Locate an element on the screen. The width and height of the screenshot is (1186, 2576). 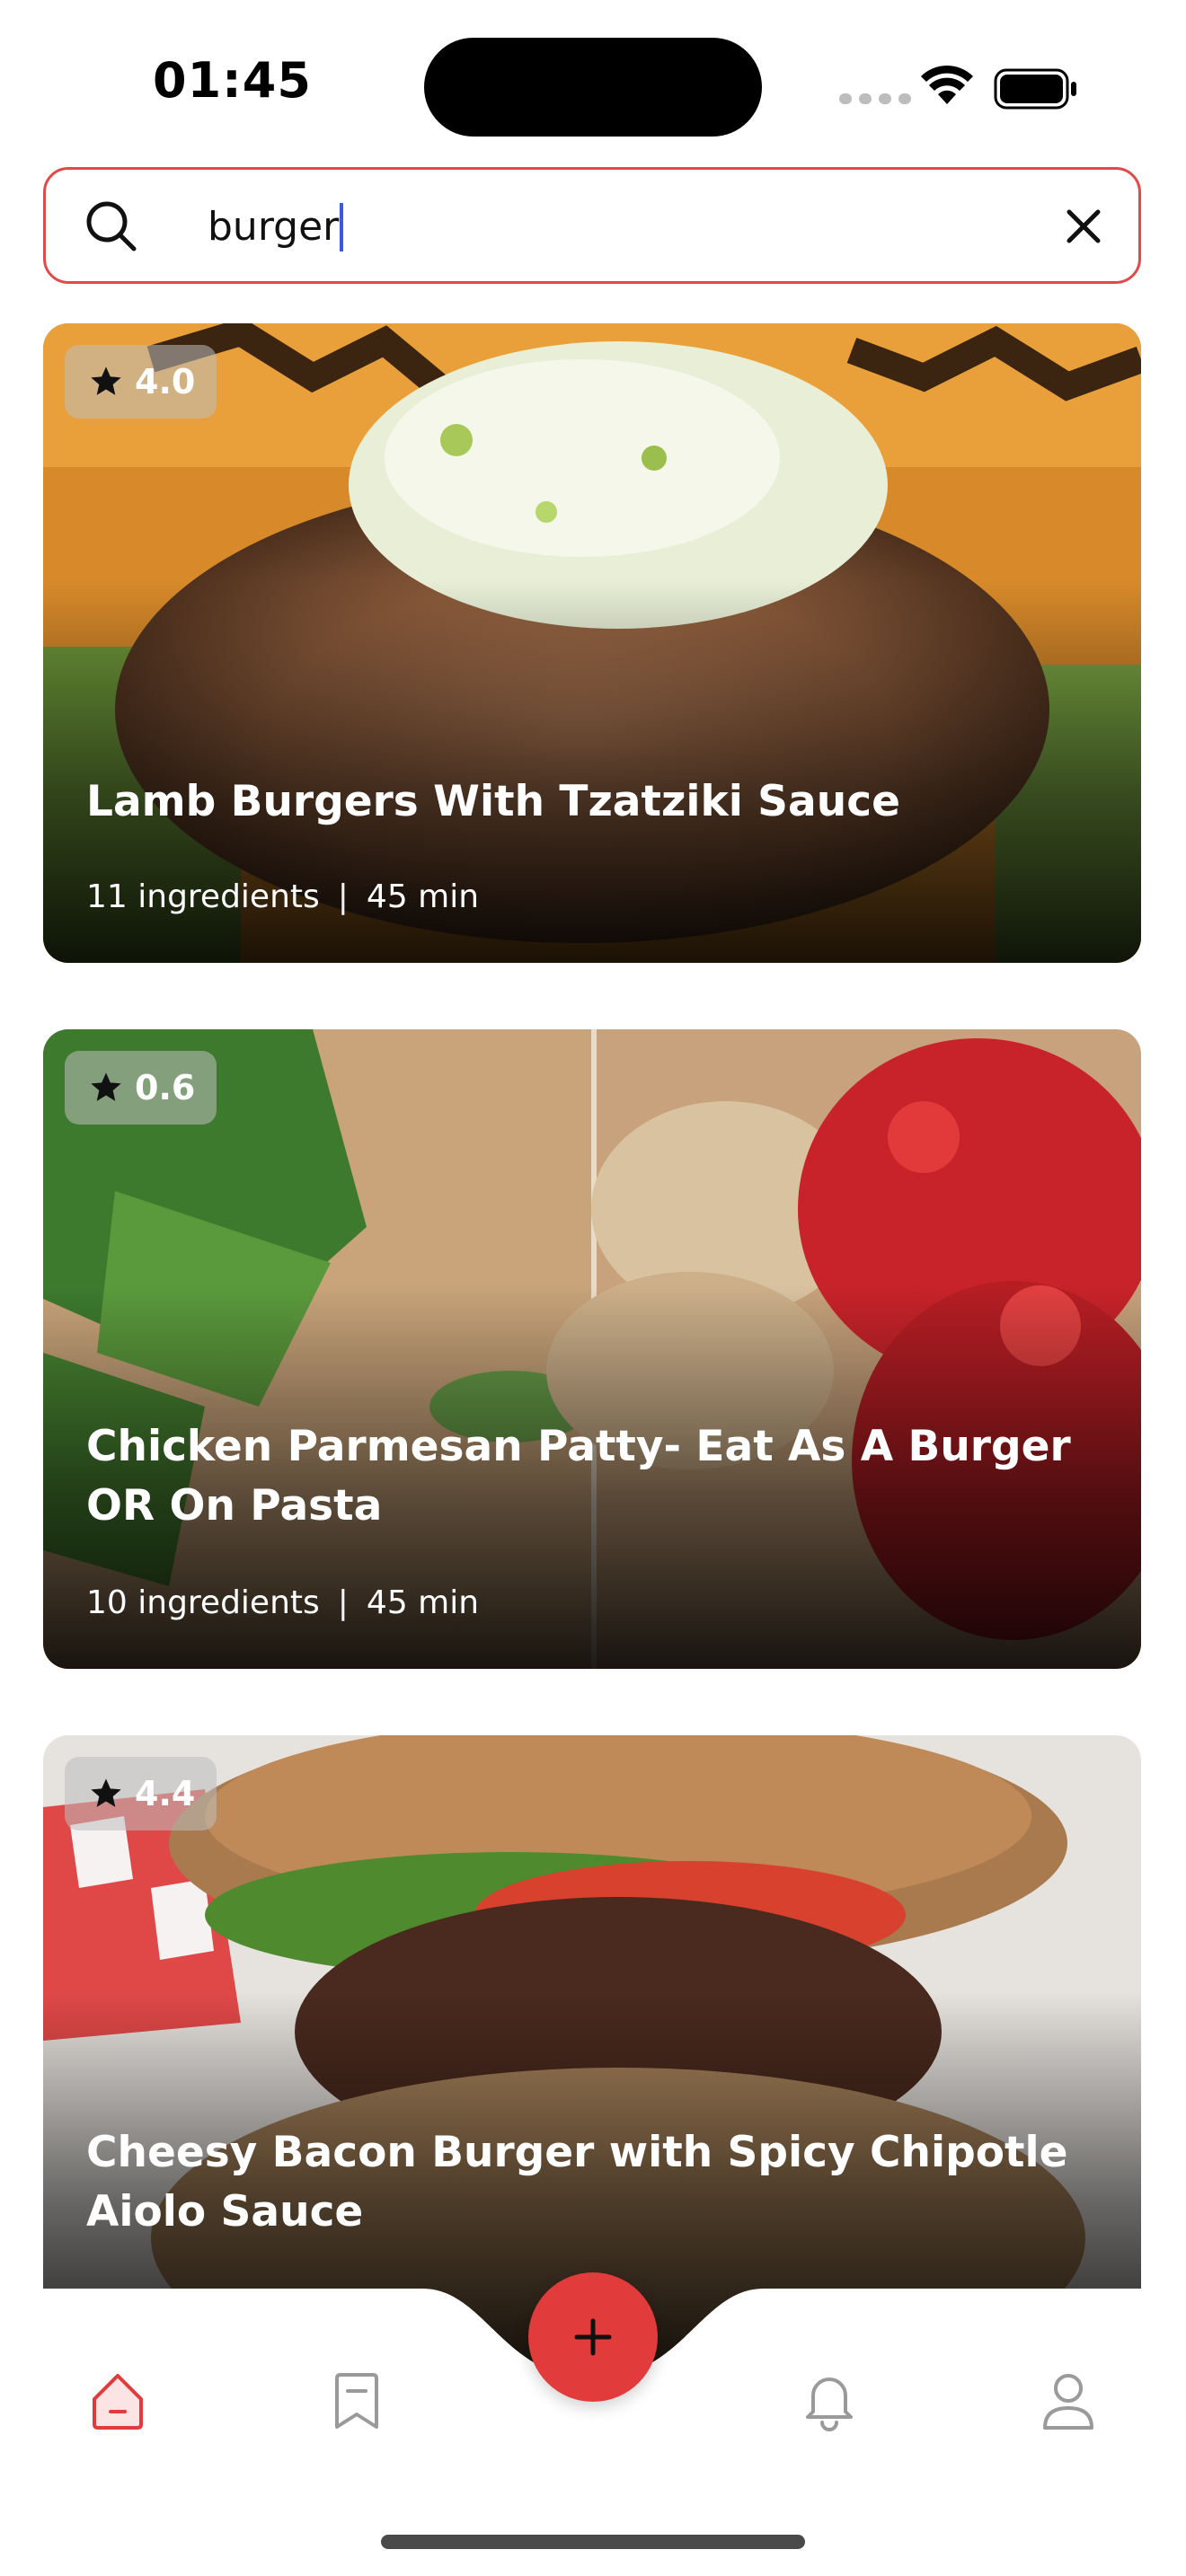
rating-value: 4.0 is located at coordinates (165, 381).